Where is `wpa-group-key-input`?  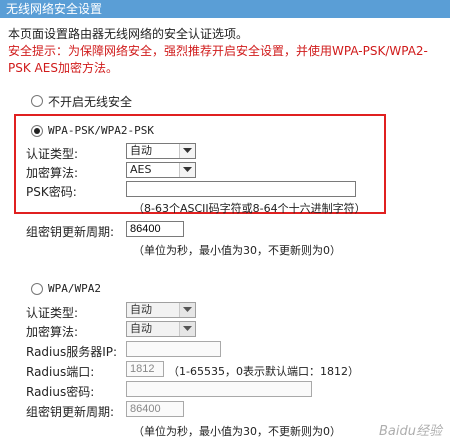 wpa-group-key-input is located at coordinates (155, 409).